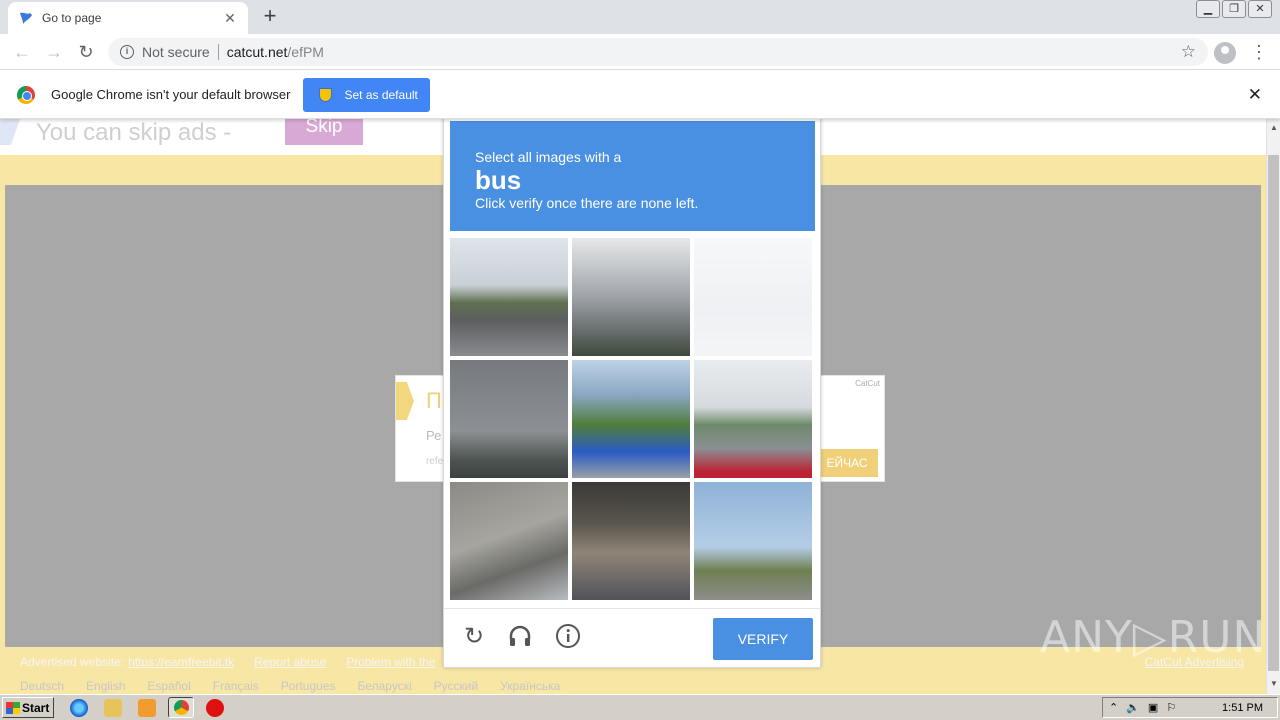 Image resolution: width=1280 pixels, height=720 pixels. Describe the element at coordinates (530, 686) in the screenshot. I see `language-link: Українська` at that location.